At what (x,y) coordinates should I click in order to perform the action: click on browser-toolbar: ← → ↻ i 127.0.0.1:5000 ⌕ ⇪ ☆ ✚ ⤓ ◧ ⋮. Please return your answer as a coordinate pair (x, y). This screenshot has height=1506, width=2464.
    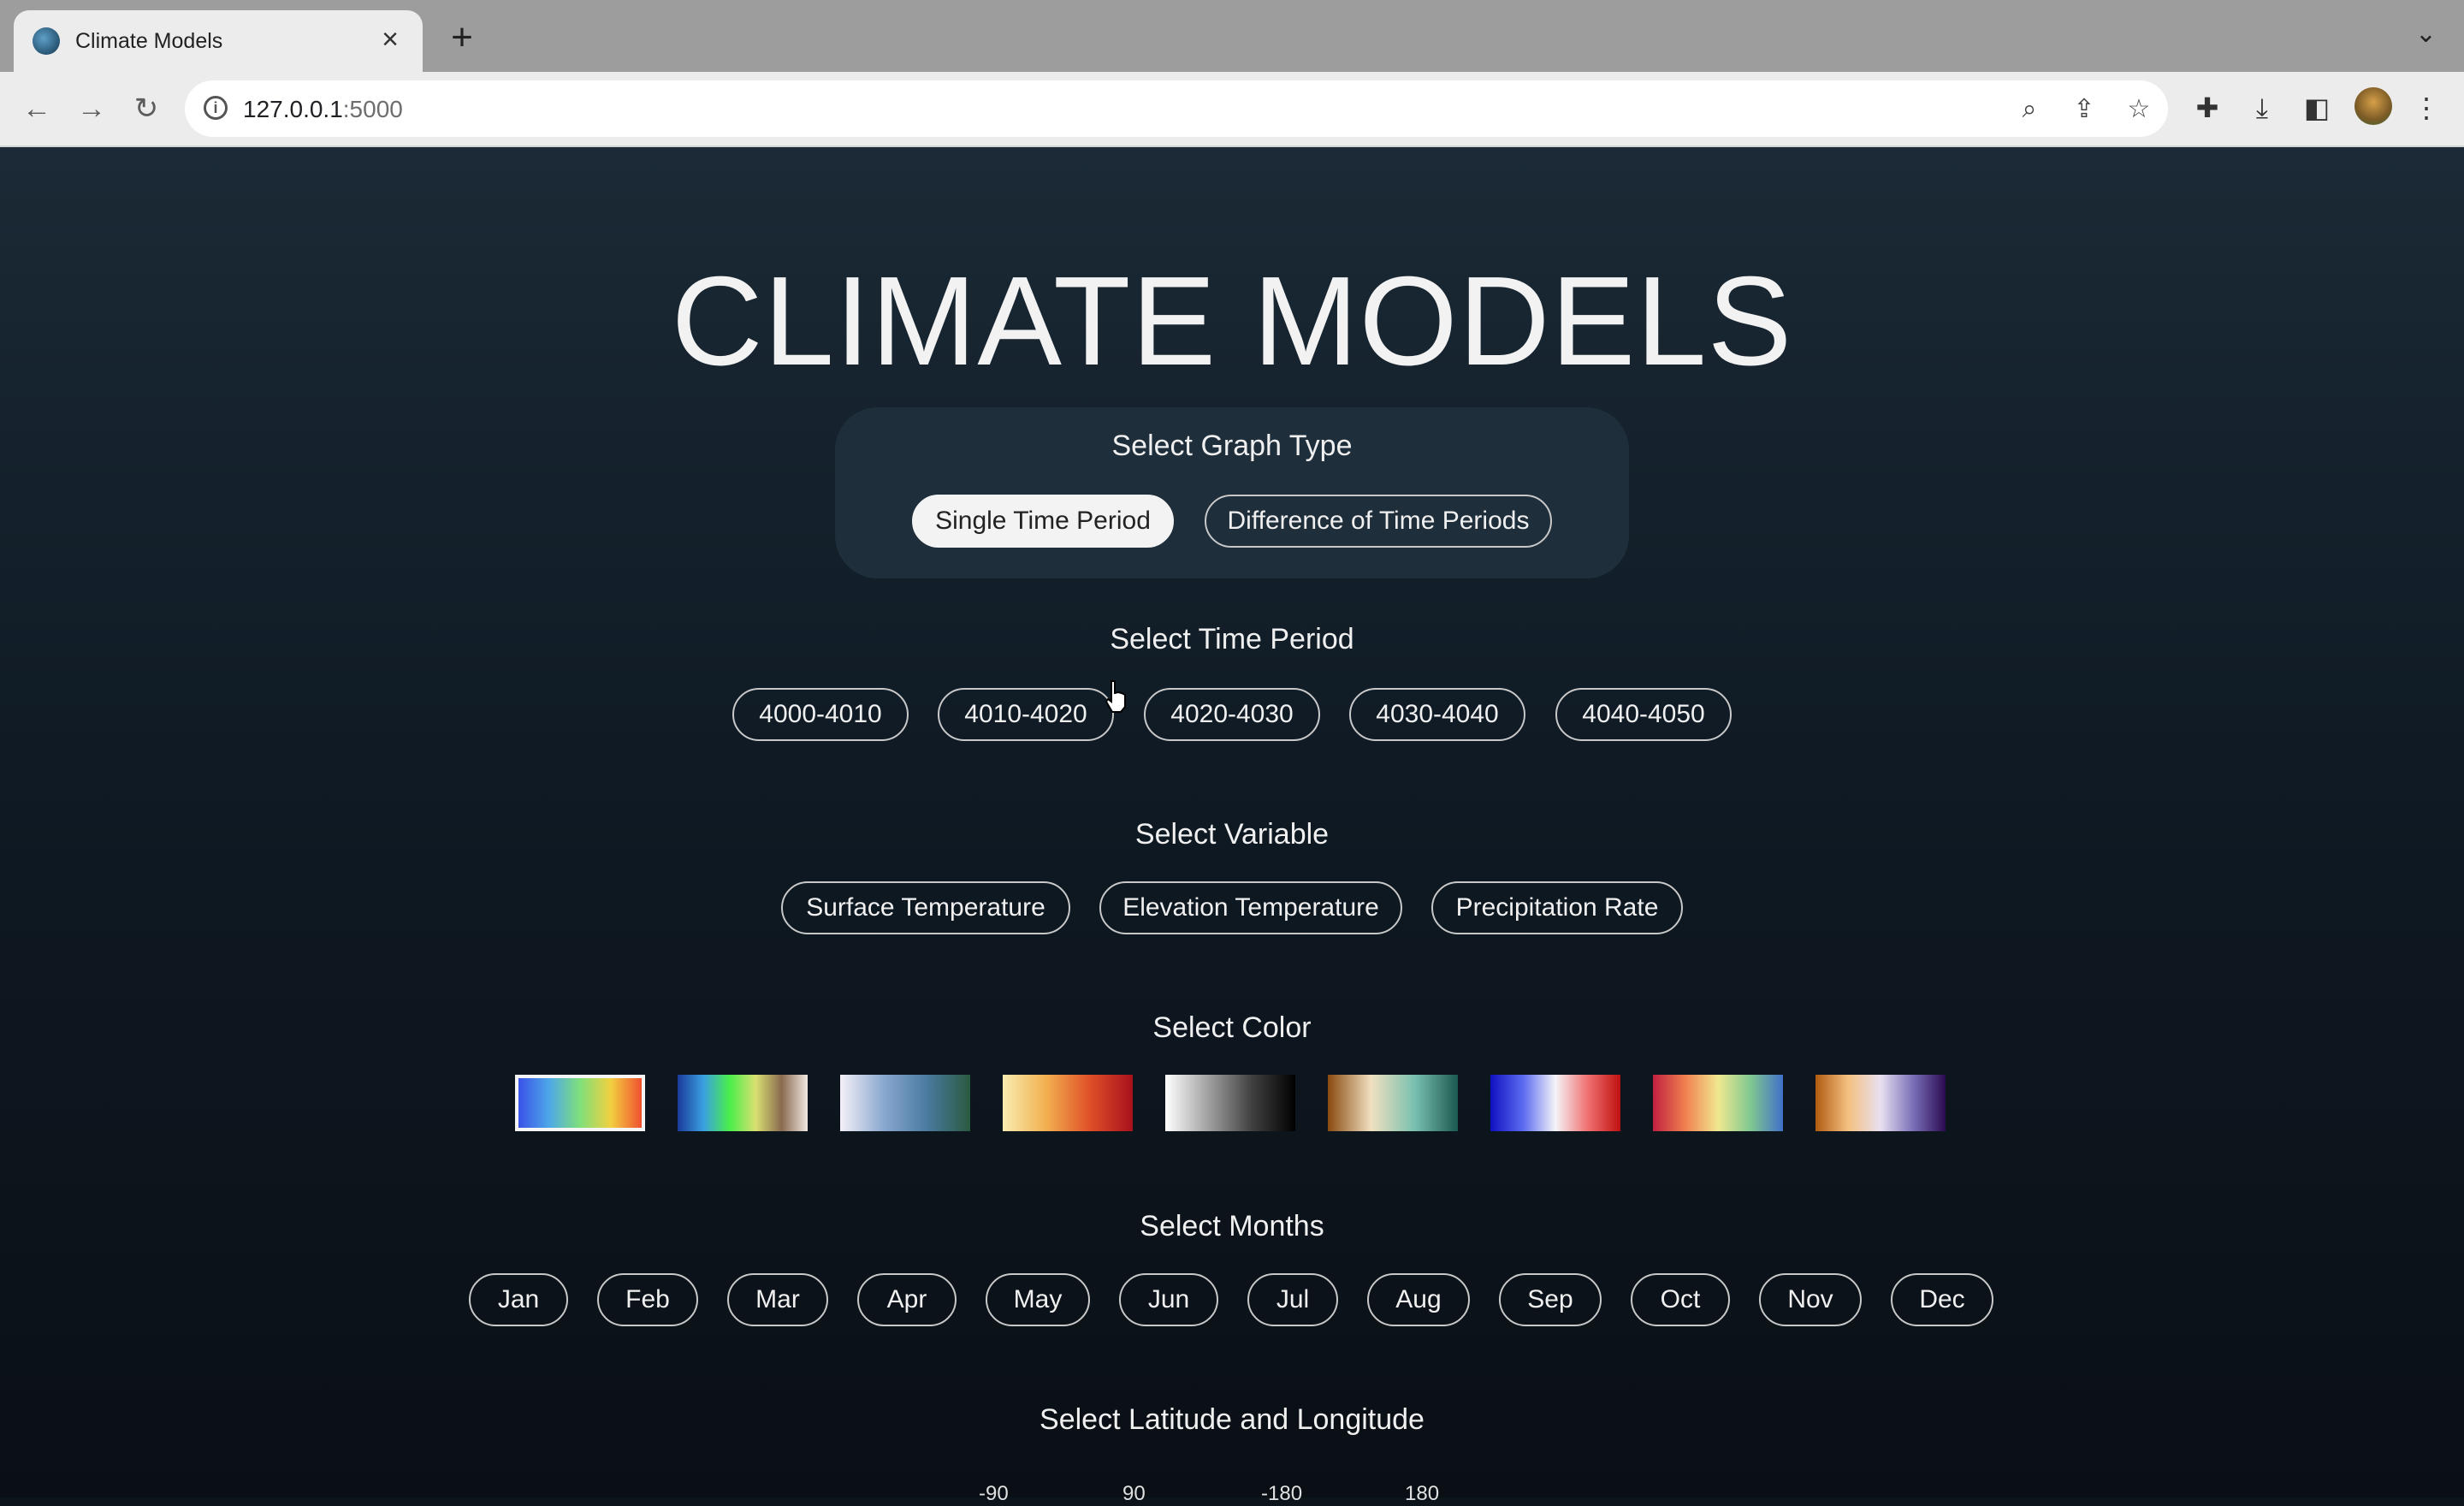
    Looking at the image, I should click on (1232, 110).